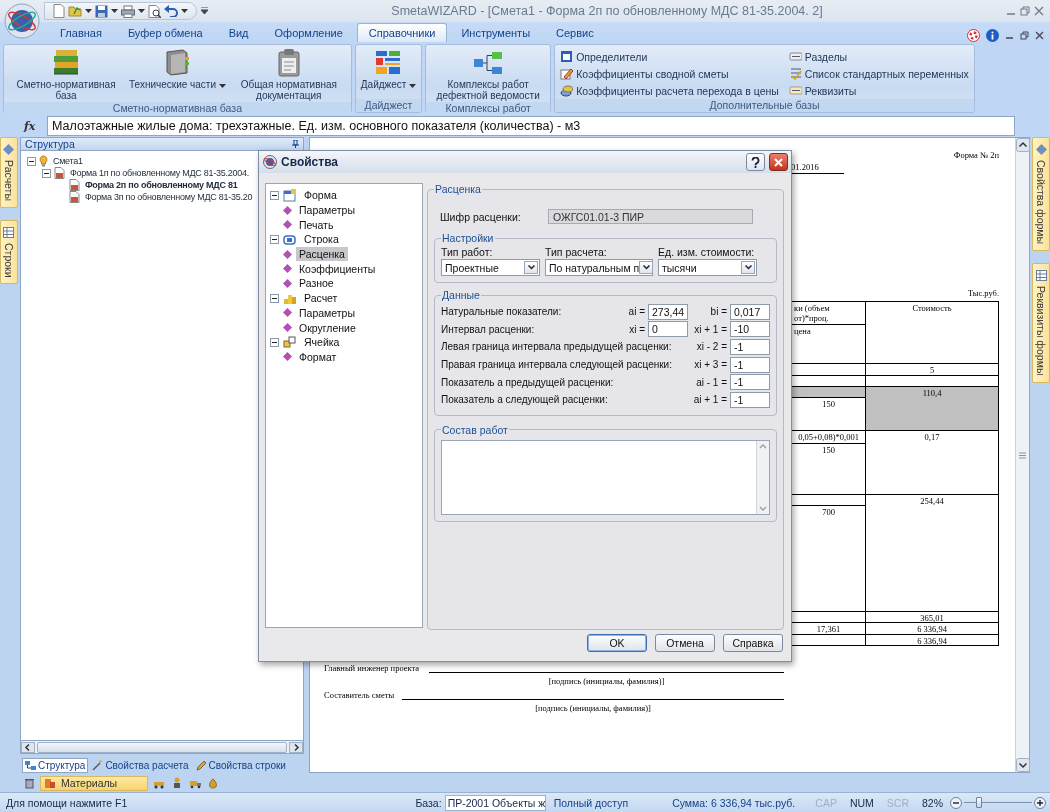  I want to click on ribbon-button: Дайджест, so click(388, 69).